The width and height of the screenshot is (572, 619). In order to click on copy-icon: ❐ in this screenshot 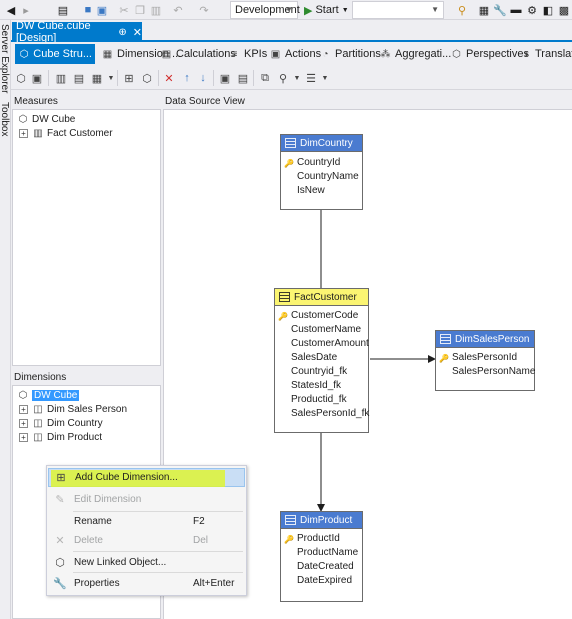, I will do `click(140, 10)`.